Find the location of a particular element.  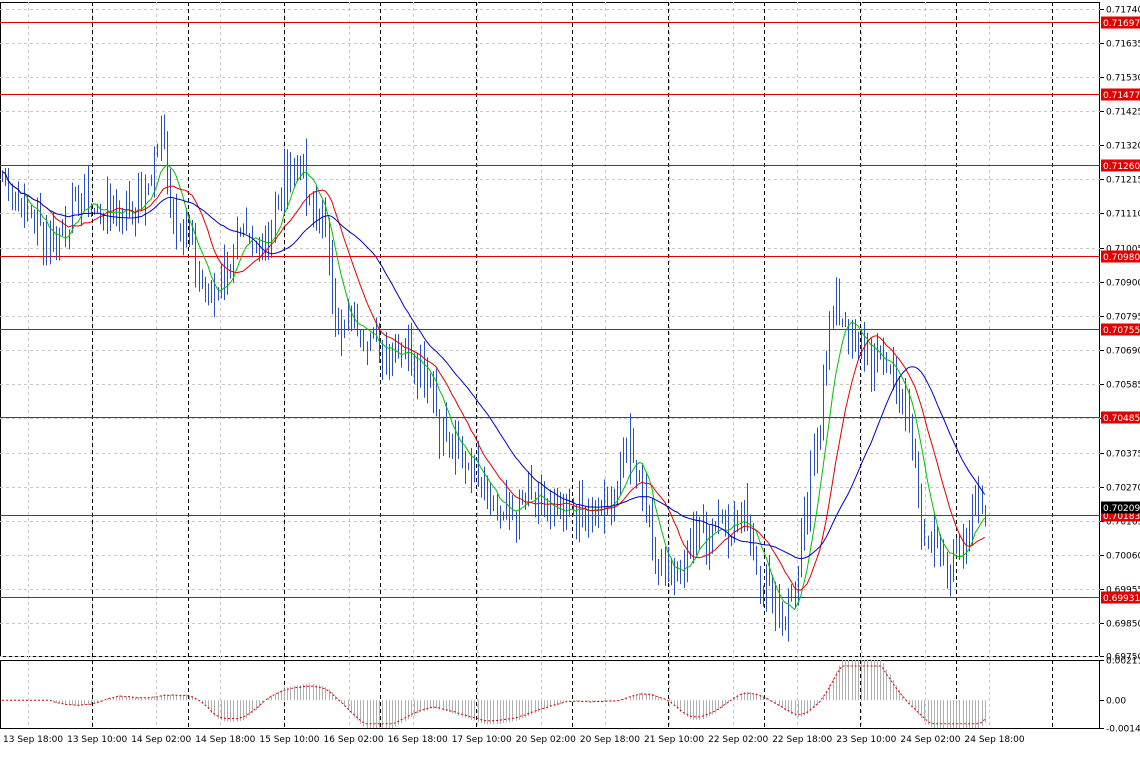

x-tick-label: 22 Sep 18:00 is located at coordinates (802, 740).